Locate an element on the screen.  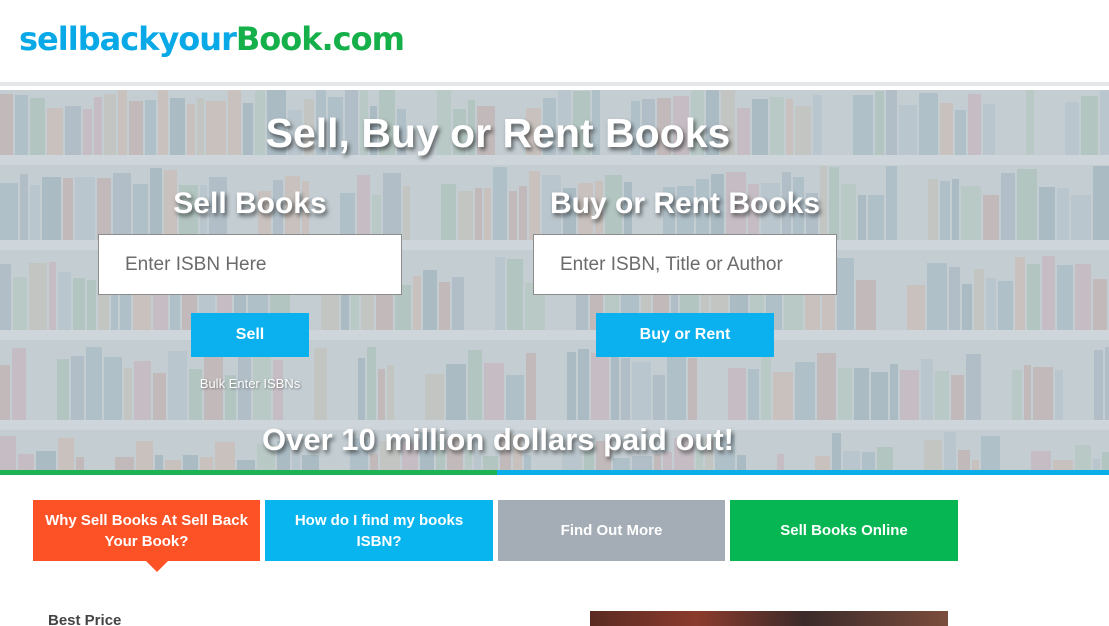
bulk-enter-isbns-link: Bulk Enter ISBNs is located at coordinates (250, 383).